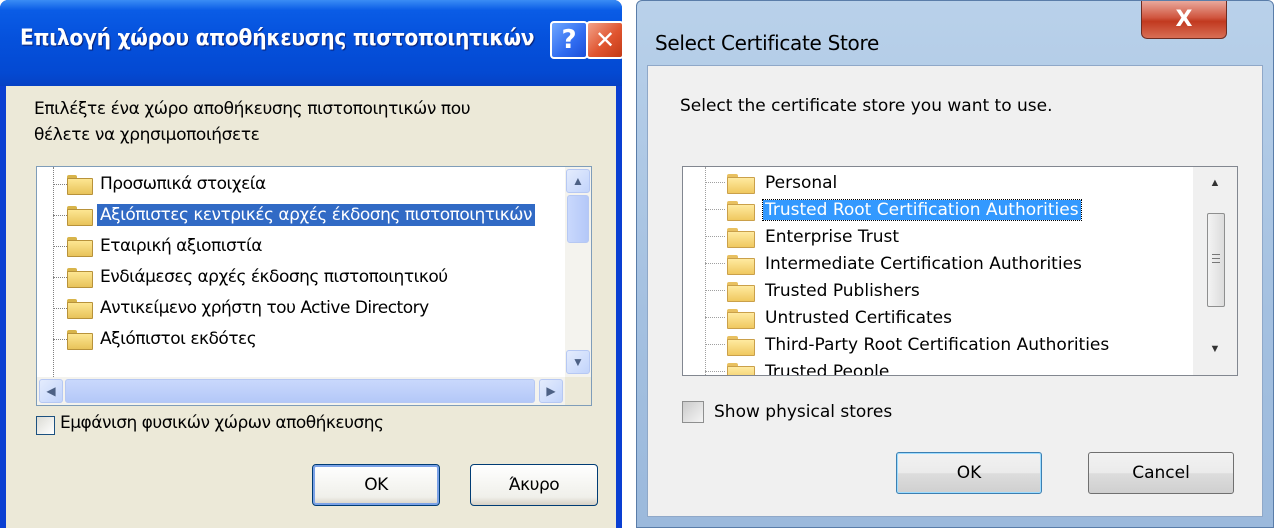  Describe the element at coordinates (376, 485) in the screenshot. I see `xp-ok-button: OK` at that location.